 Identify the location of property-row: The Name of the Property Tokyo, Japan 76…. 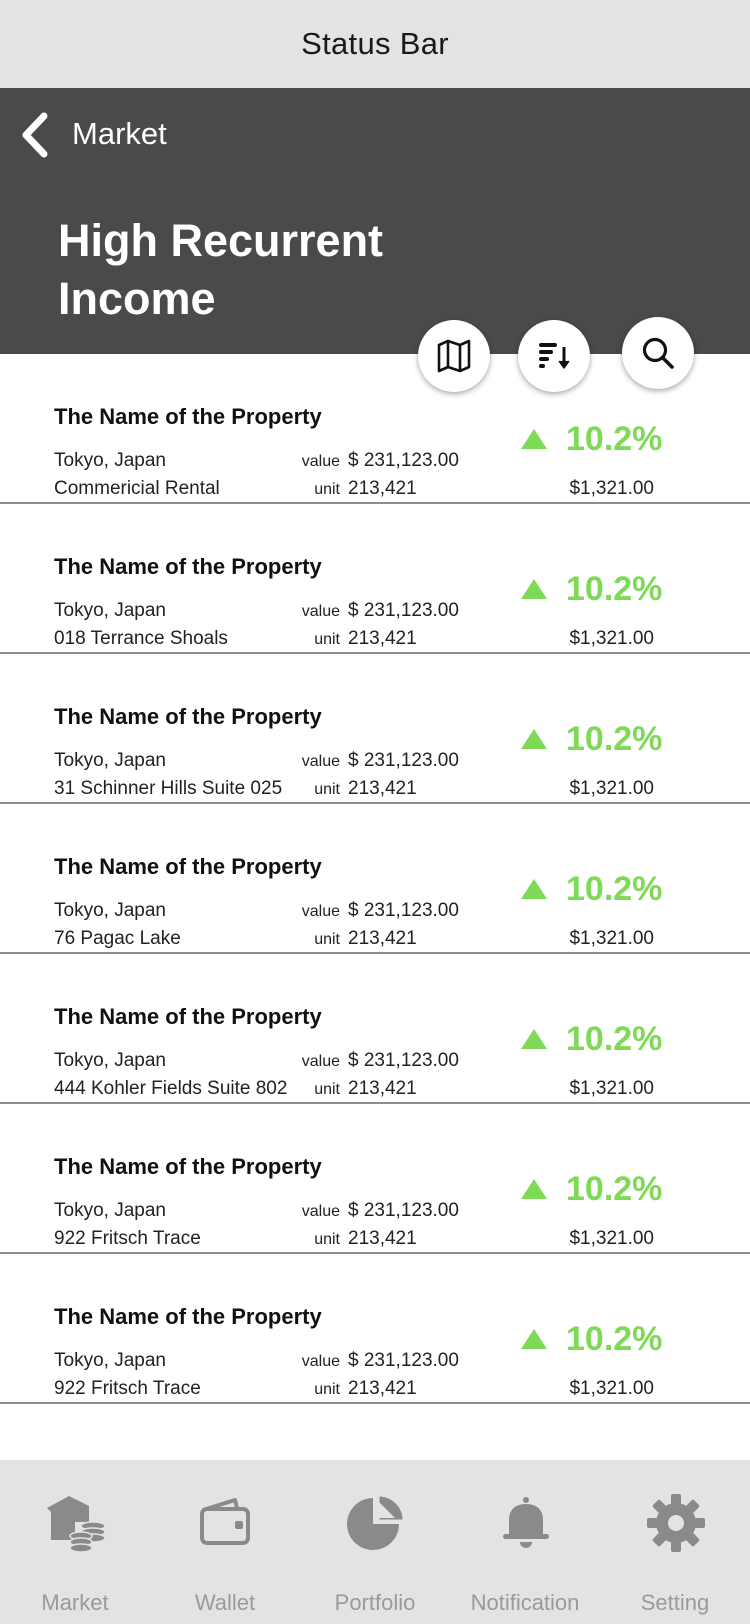
(375, 879).